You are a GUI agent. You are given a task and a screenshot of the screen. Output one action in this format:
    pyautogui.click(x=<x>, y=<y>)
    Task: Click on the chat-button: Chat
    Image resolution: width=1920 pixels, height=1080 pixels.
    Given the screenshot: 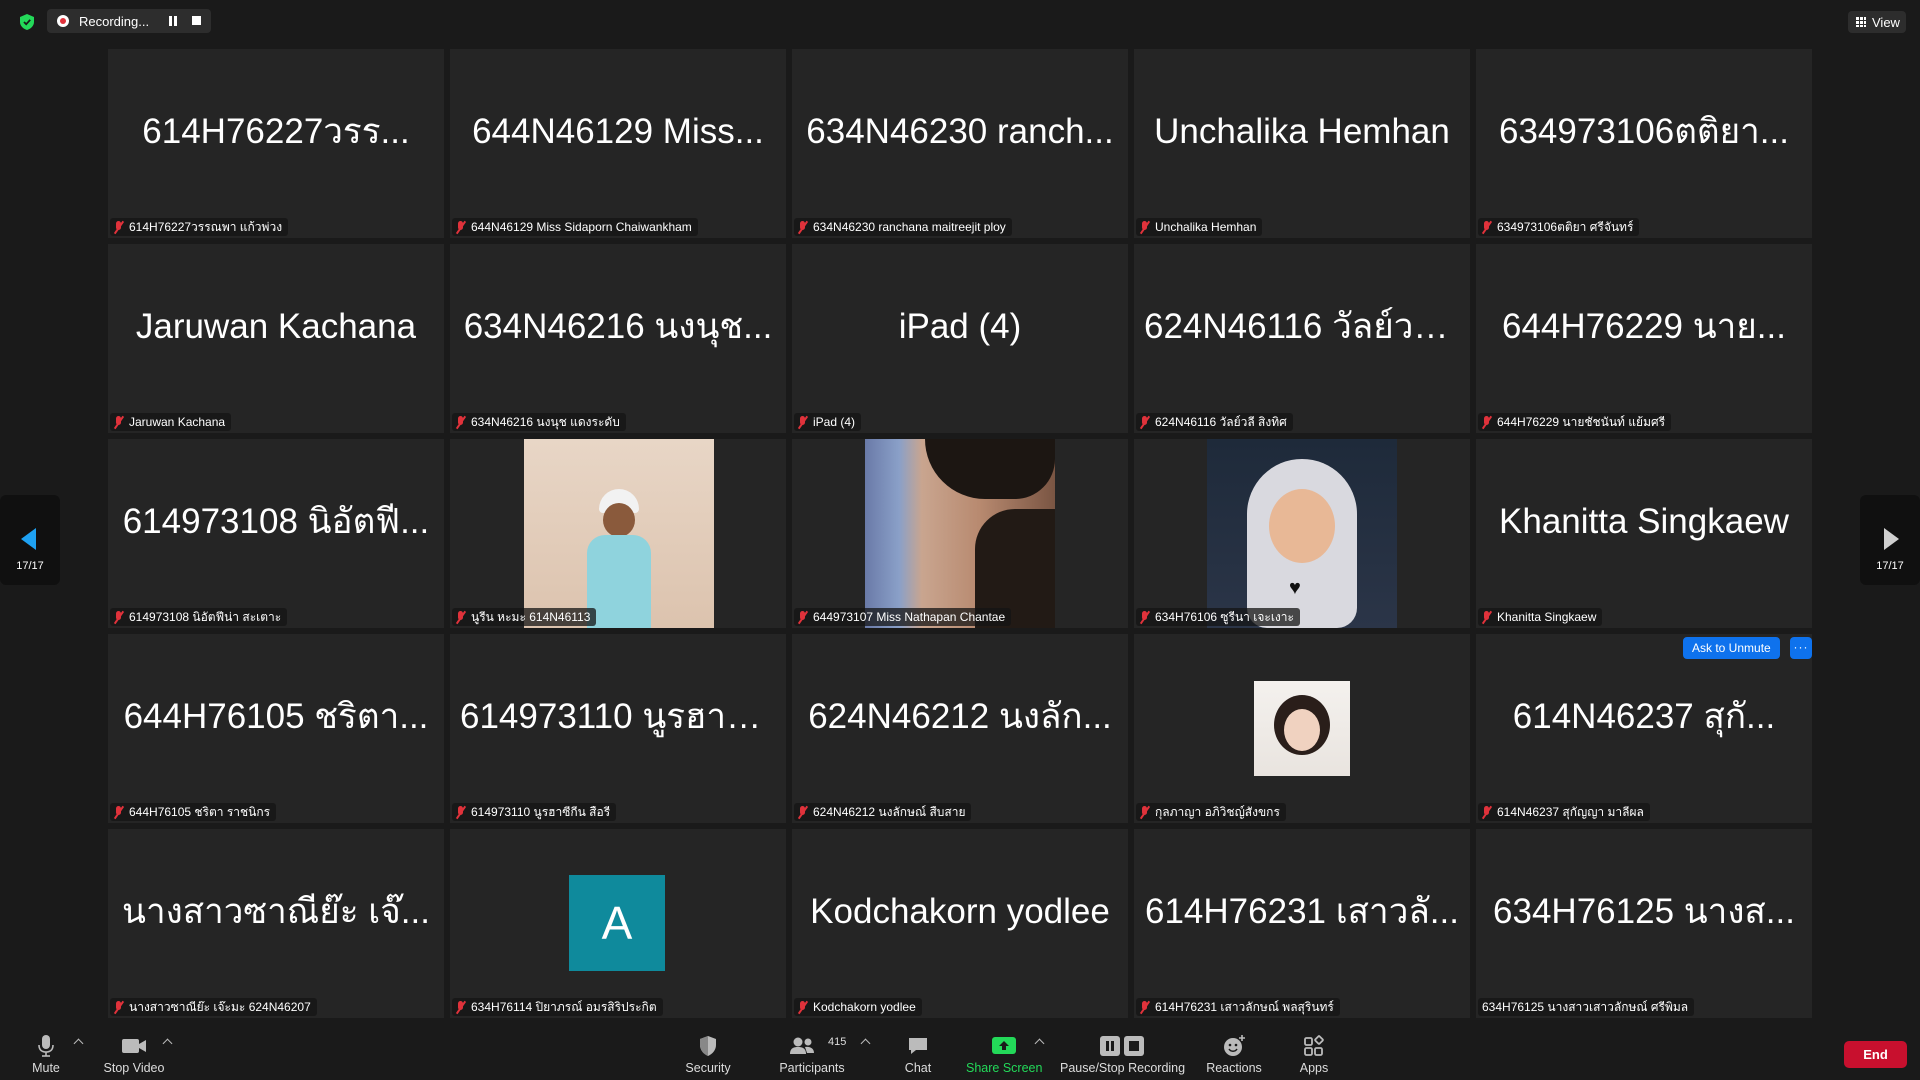 What is the action you would take?
    pyautogui.click(x=918, y=1053)
    